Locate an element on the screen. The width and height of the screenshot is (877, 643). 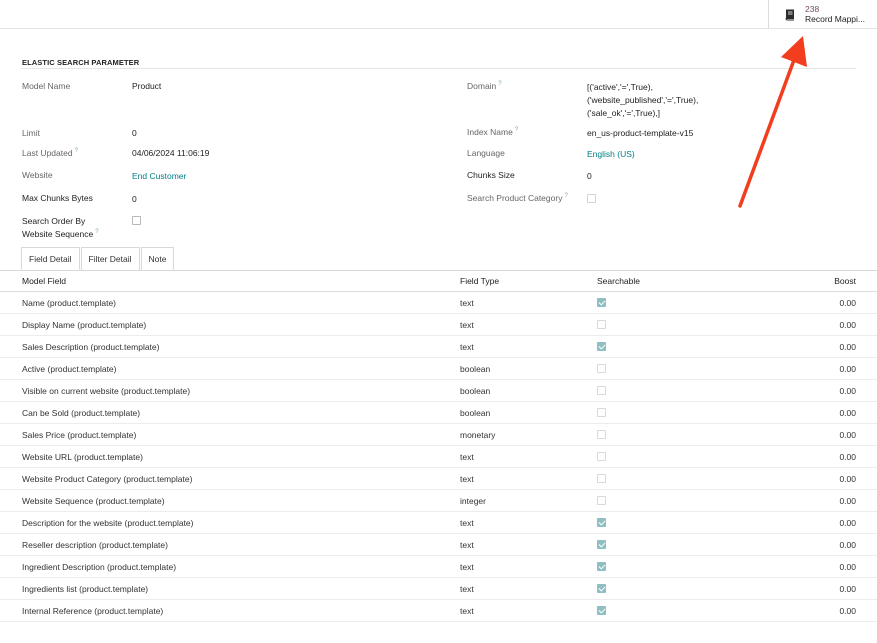
chunks-size-label: Chunks Size is located at coordinates (491, 175).